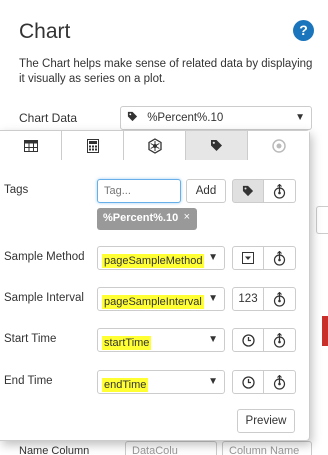 The width and height of the screenshot is (328, 455). I want to click on tab-table, so click(31, 145).